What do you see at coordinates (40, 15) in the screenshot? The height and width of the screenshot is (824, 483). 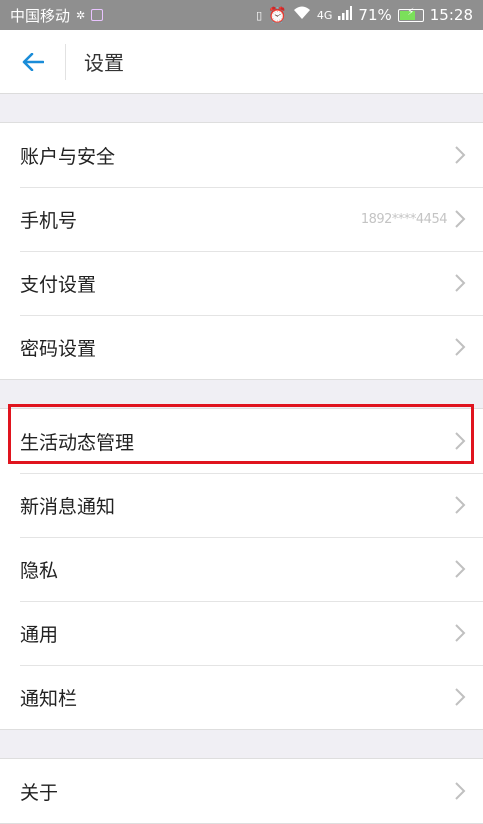 I see `carrier-label: 中国移动` at bounding box center [40, 15].